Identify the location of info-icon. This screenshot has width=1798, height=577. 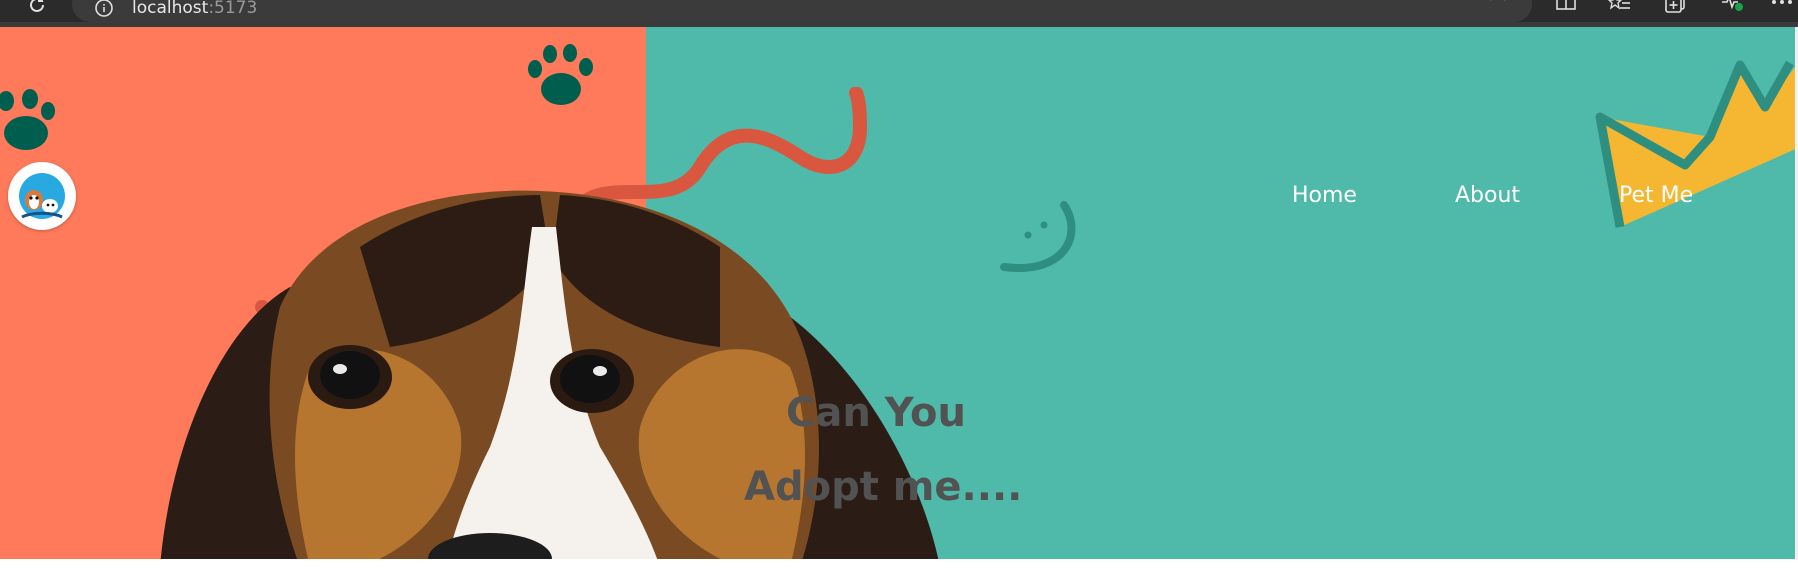
(104, 9).